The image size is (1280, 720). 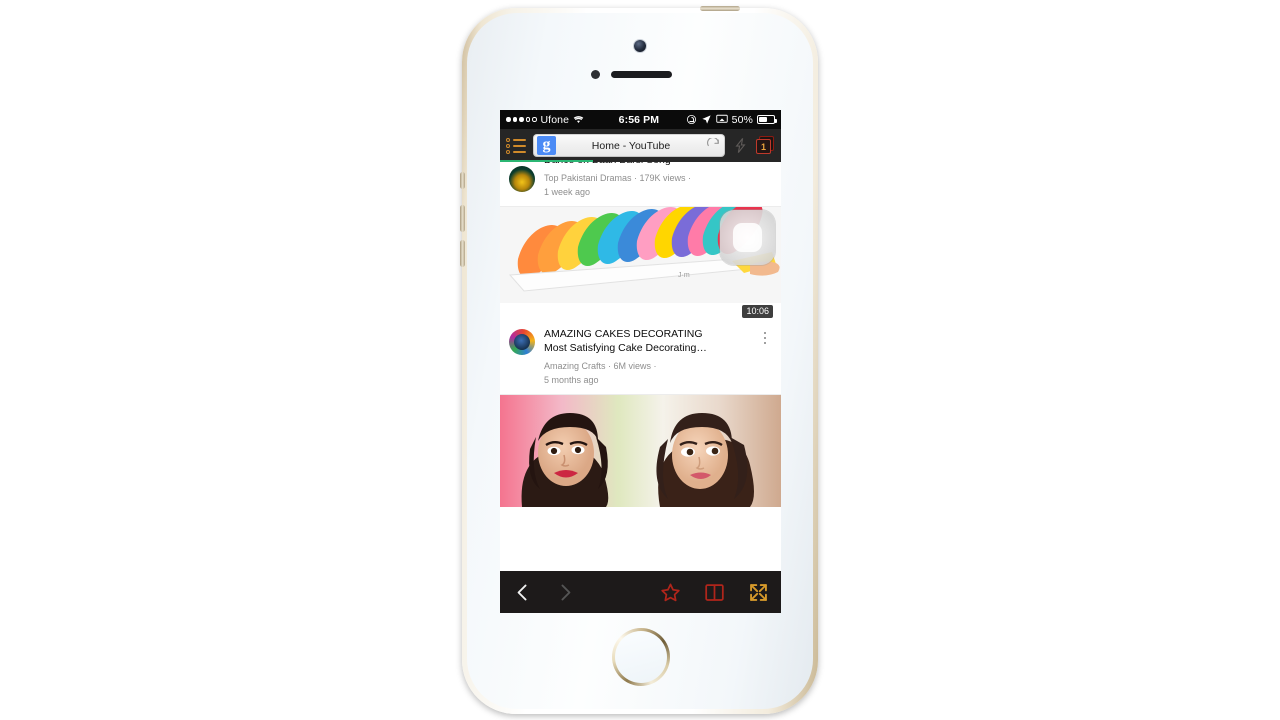 I want to click on channel-avatar-top-pakistani-dramas, so click(x=522, y=179).